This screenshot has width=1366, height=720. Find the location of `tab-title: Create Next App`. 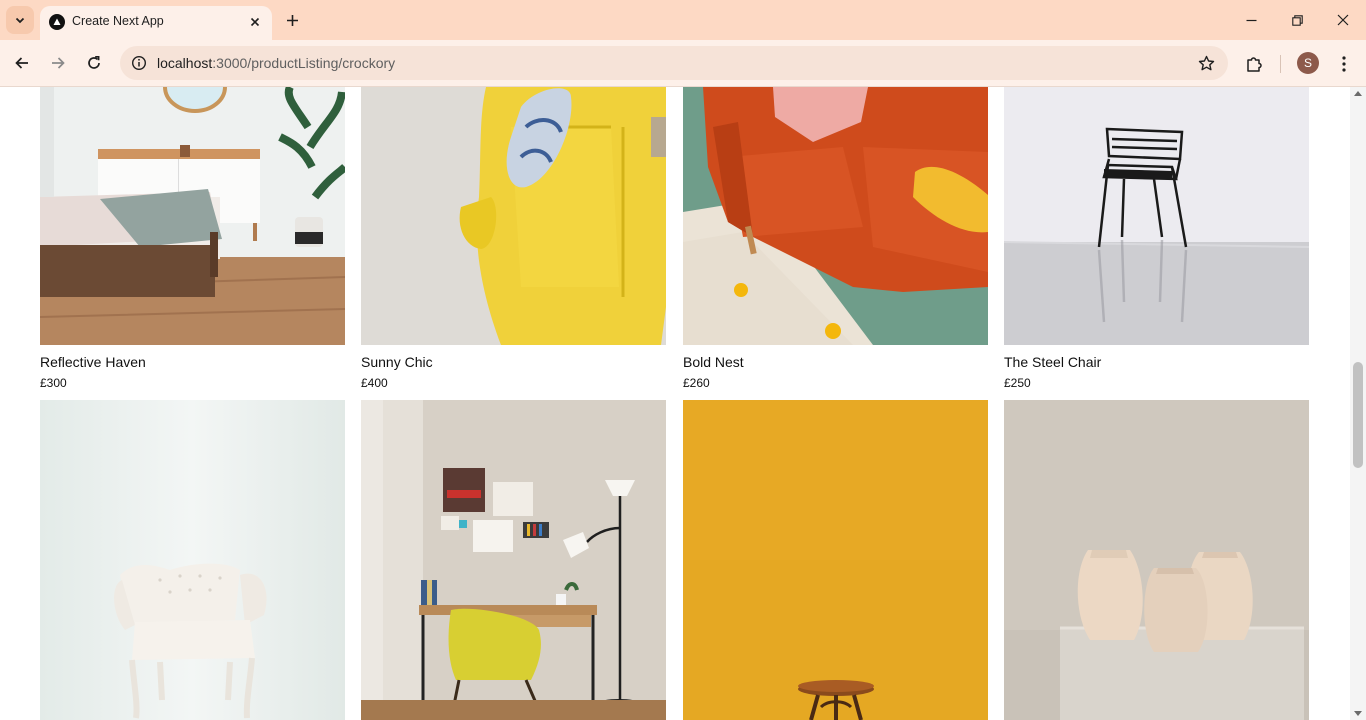

tab-title: Create Next App is located at coordinates (118, 21).